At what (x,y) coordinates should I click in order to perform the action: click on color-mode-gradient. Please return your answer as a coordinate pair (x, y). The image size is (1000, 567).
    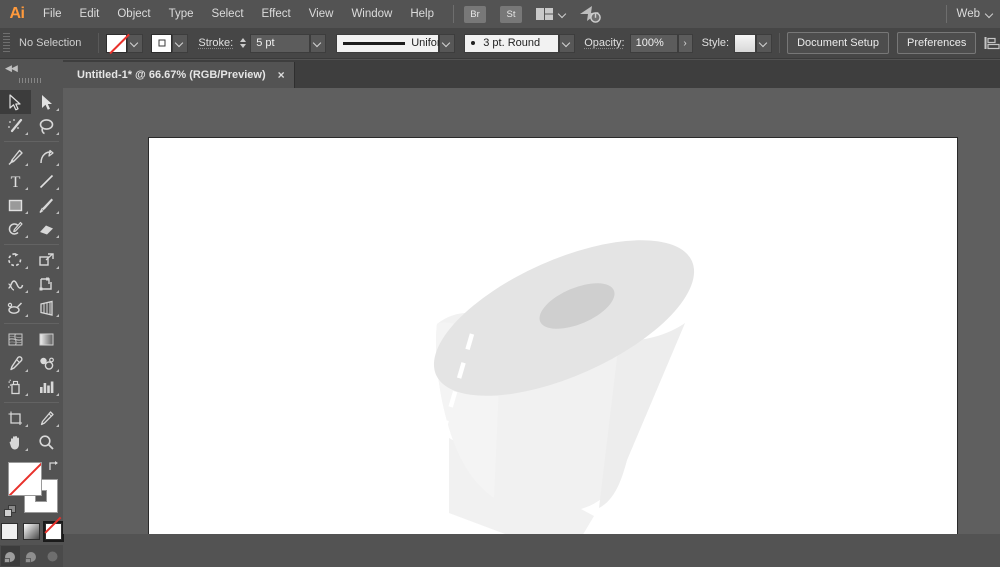
    Looking at the image, I should click on (31, 531).